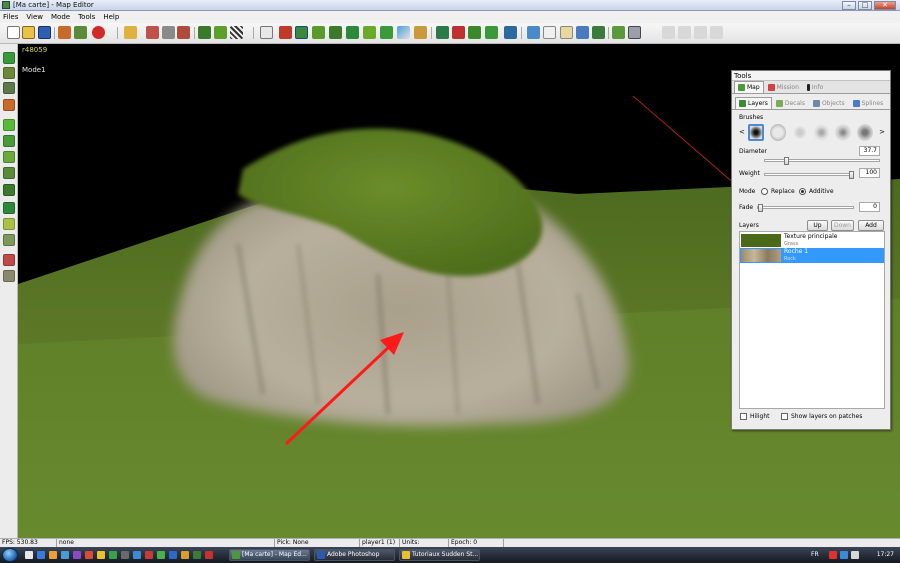  I want to click on menu-tools: Tools, so click(86, 17).